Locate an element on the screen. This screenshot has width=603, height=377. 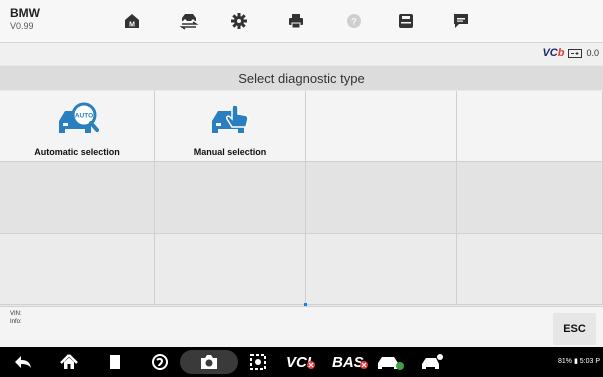
recent-apps-icon is located at coordinates (115, 362).